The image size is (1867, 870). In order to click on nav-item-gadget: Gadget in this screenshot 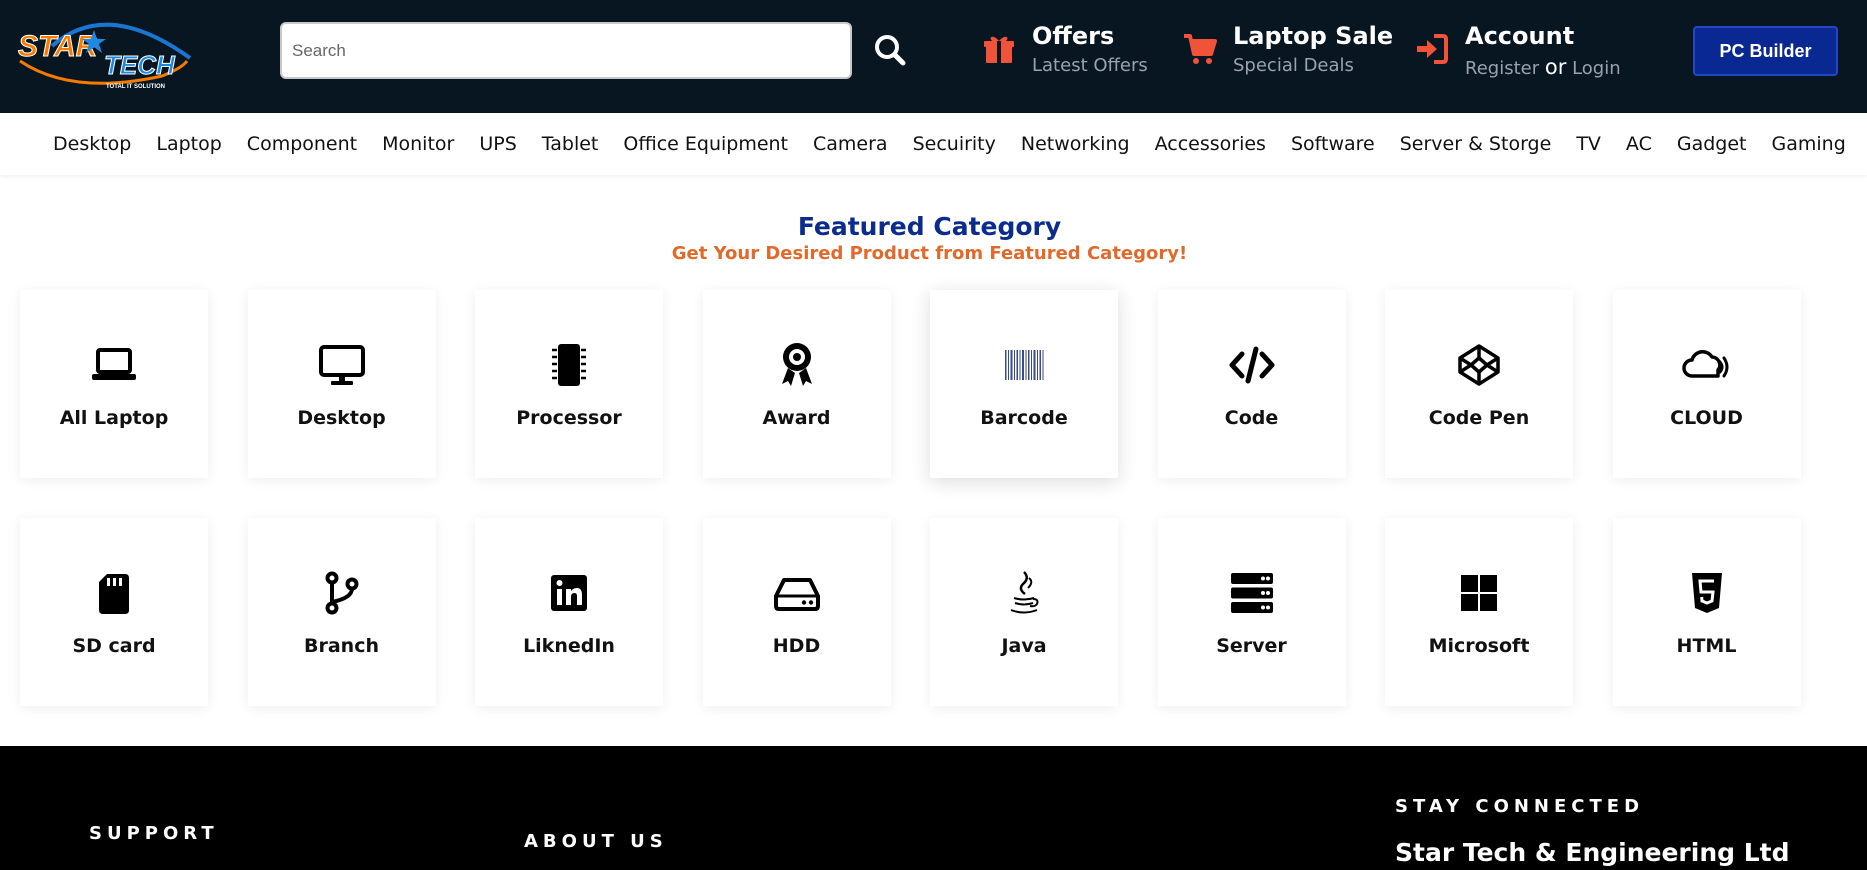, I will do `click(1712, 144)`.